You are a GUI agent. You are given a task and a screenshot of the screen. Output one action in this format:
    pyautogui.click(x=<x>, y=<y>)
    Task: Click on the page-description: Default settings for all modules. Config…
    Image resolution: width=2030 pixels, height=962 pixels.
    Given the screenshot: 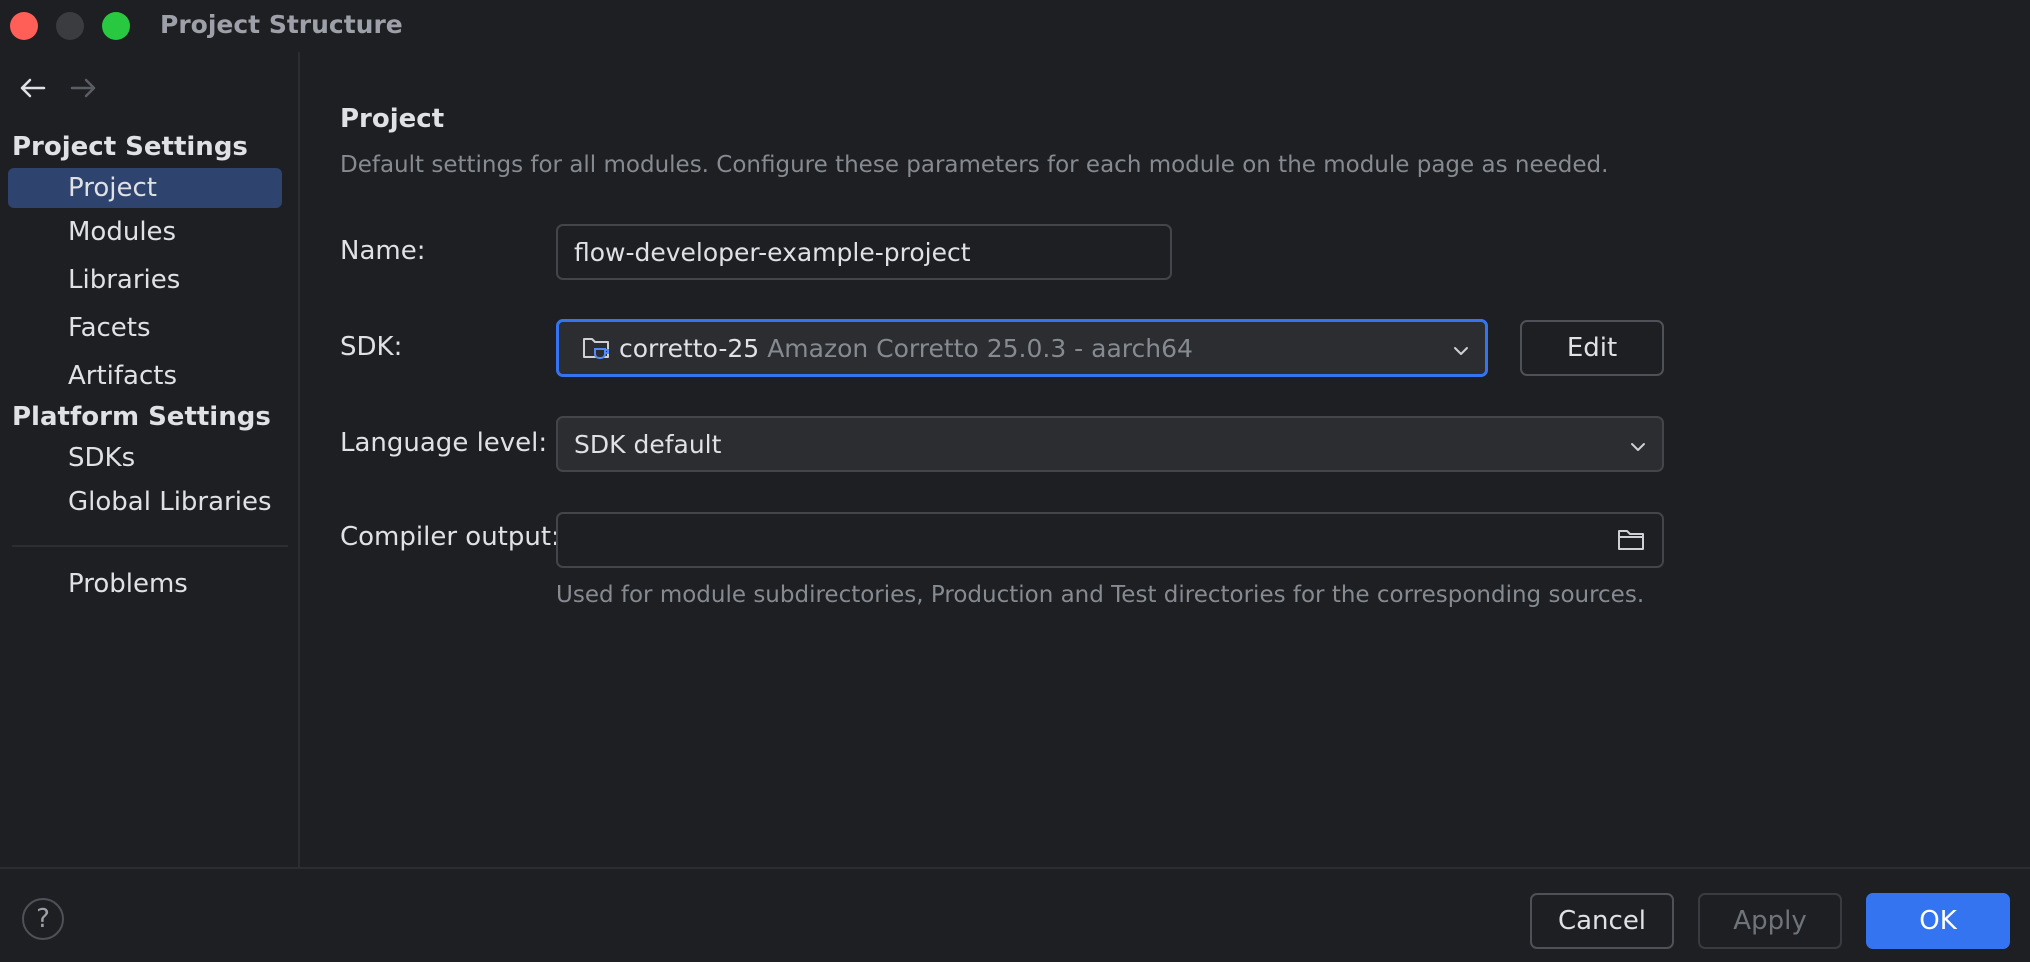 What is the action you would take?
    pyautogui.click(x=974, y=165)
    